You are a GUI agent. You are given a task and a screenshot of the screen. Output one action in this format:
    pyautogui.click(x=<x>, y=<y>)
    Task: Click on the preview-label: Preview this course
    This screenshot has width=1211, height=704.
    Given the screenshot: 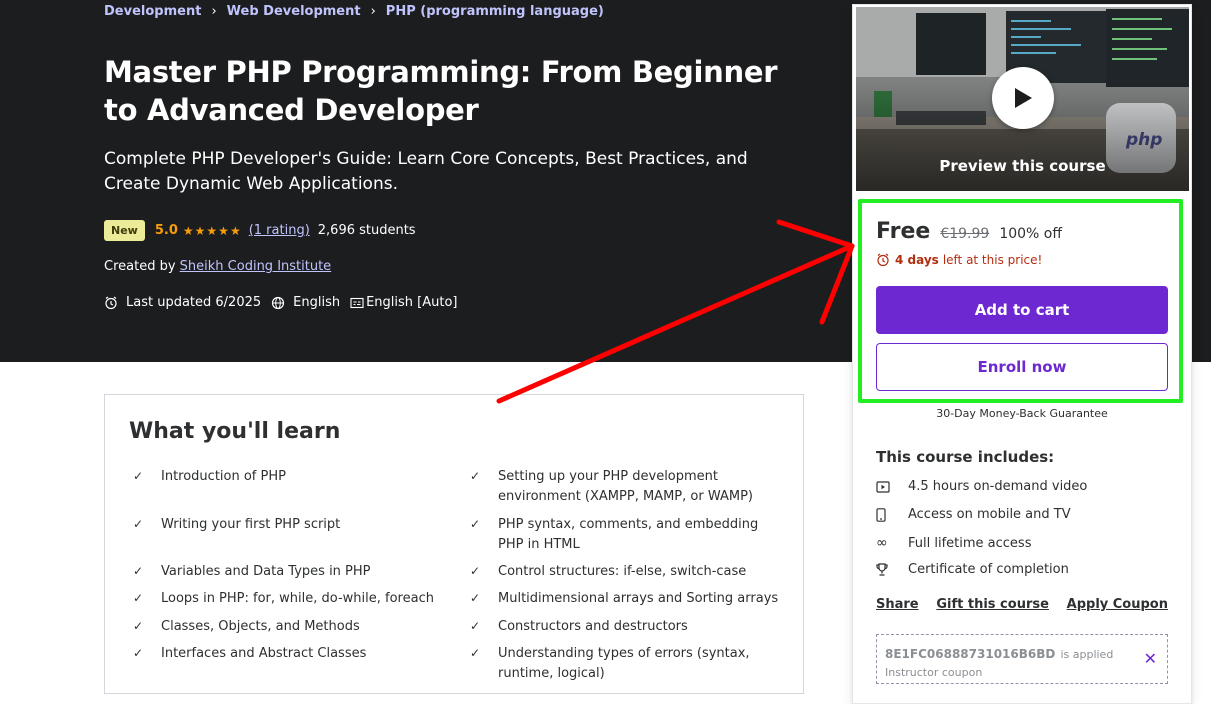 What is the action you would take?
    pyautogui.click(x=1022, y=166)
    